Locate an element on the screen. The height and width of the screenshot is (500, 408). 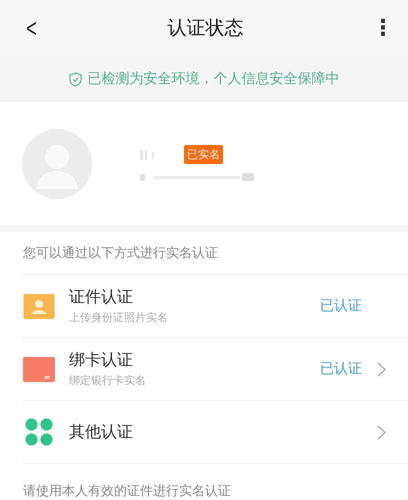
more-button: ⋮ is located at coordinates (383, 28).